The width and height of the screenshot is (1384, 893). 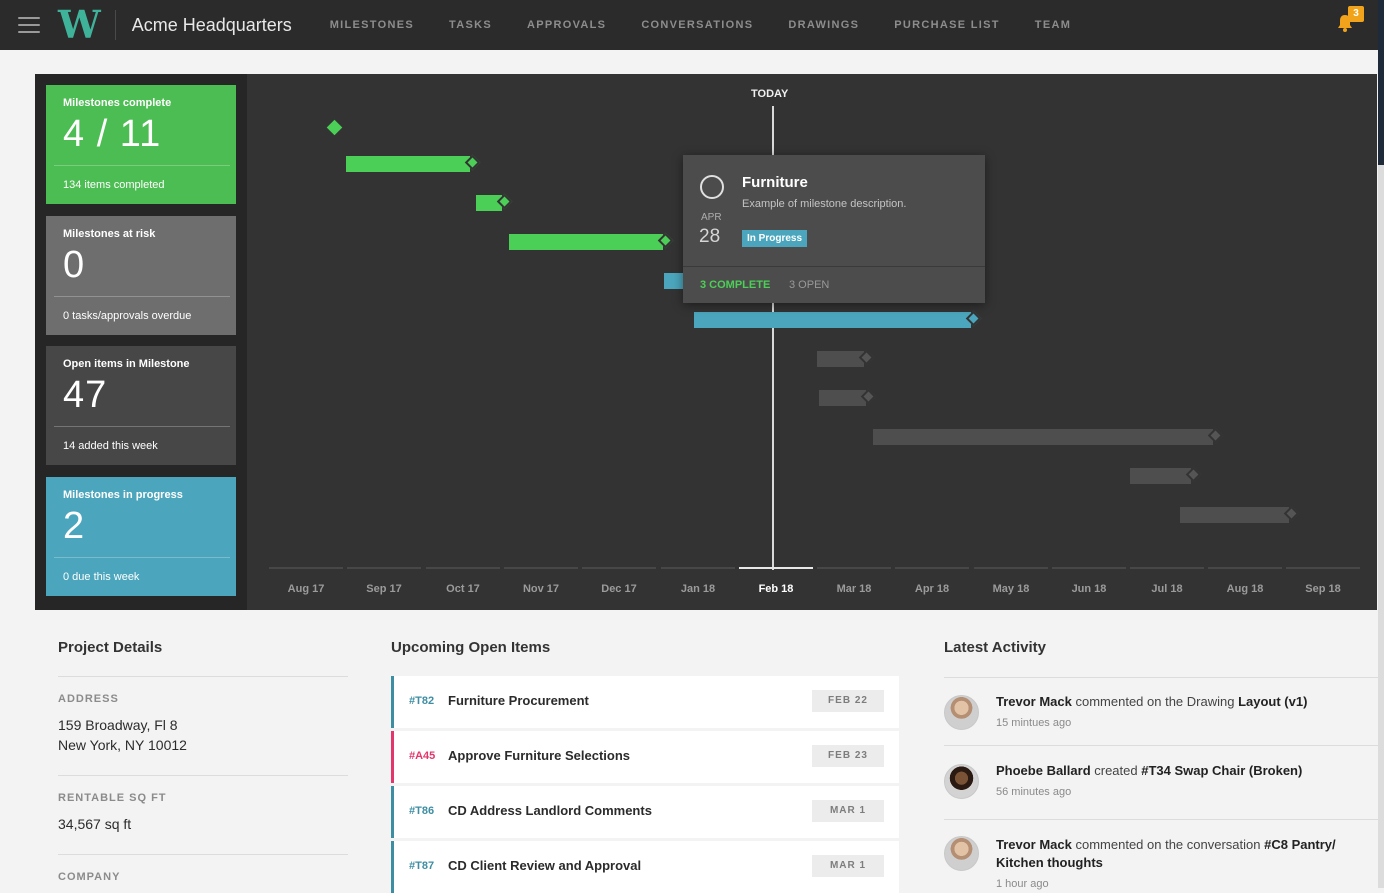 What do you see at coordinates (775, 238) in the screenshot?
I see `status-badge: In Progress` at bounding box center [775, 238].